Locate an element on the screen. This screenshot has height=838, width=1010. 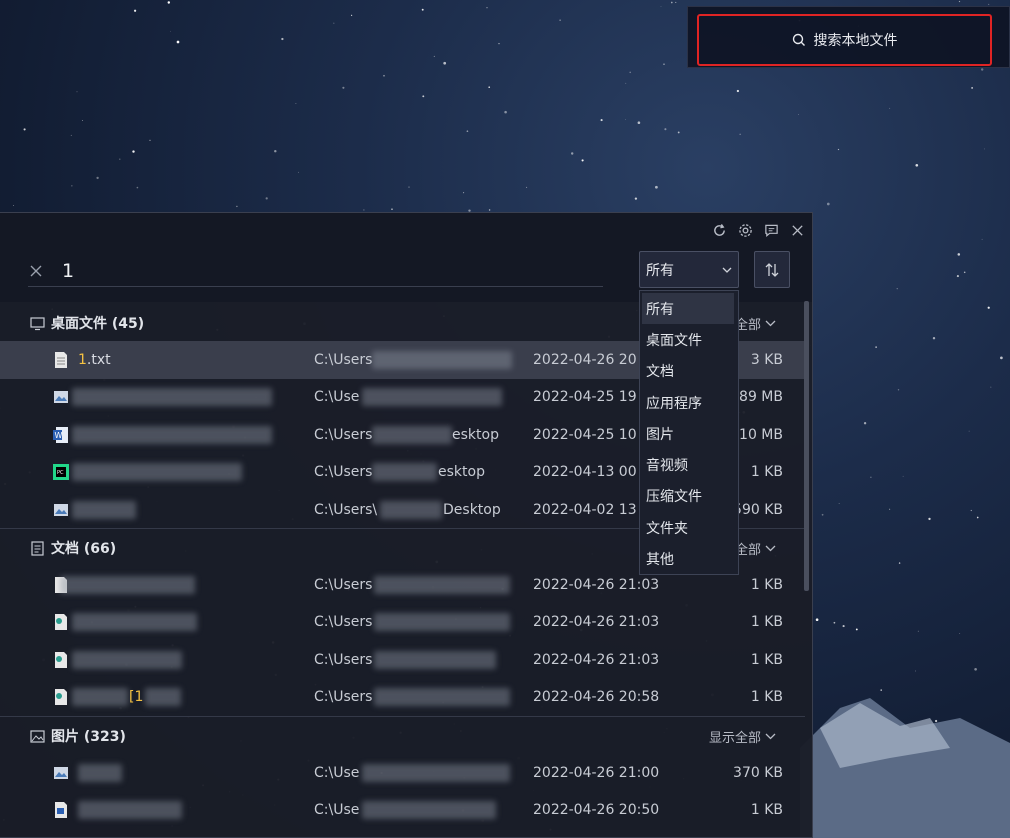
filter-option-images: 图片 is located at coordinates (689, 433).